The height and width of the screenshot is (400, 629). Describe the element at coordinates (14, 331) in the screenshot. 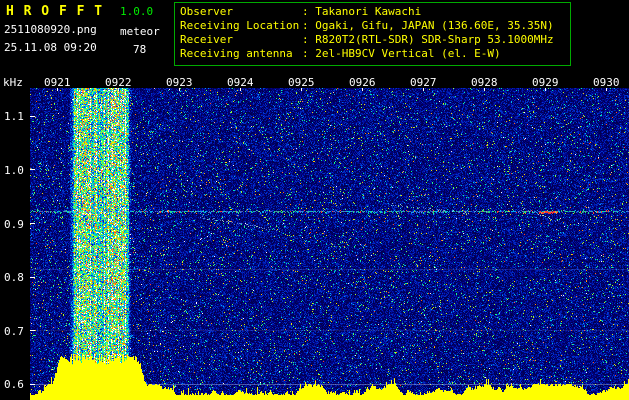

I see `freq-tick-label-0-7: 0.7` at that location.